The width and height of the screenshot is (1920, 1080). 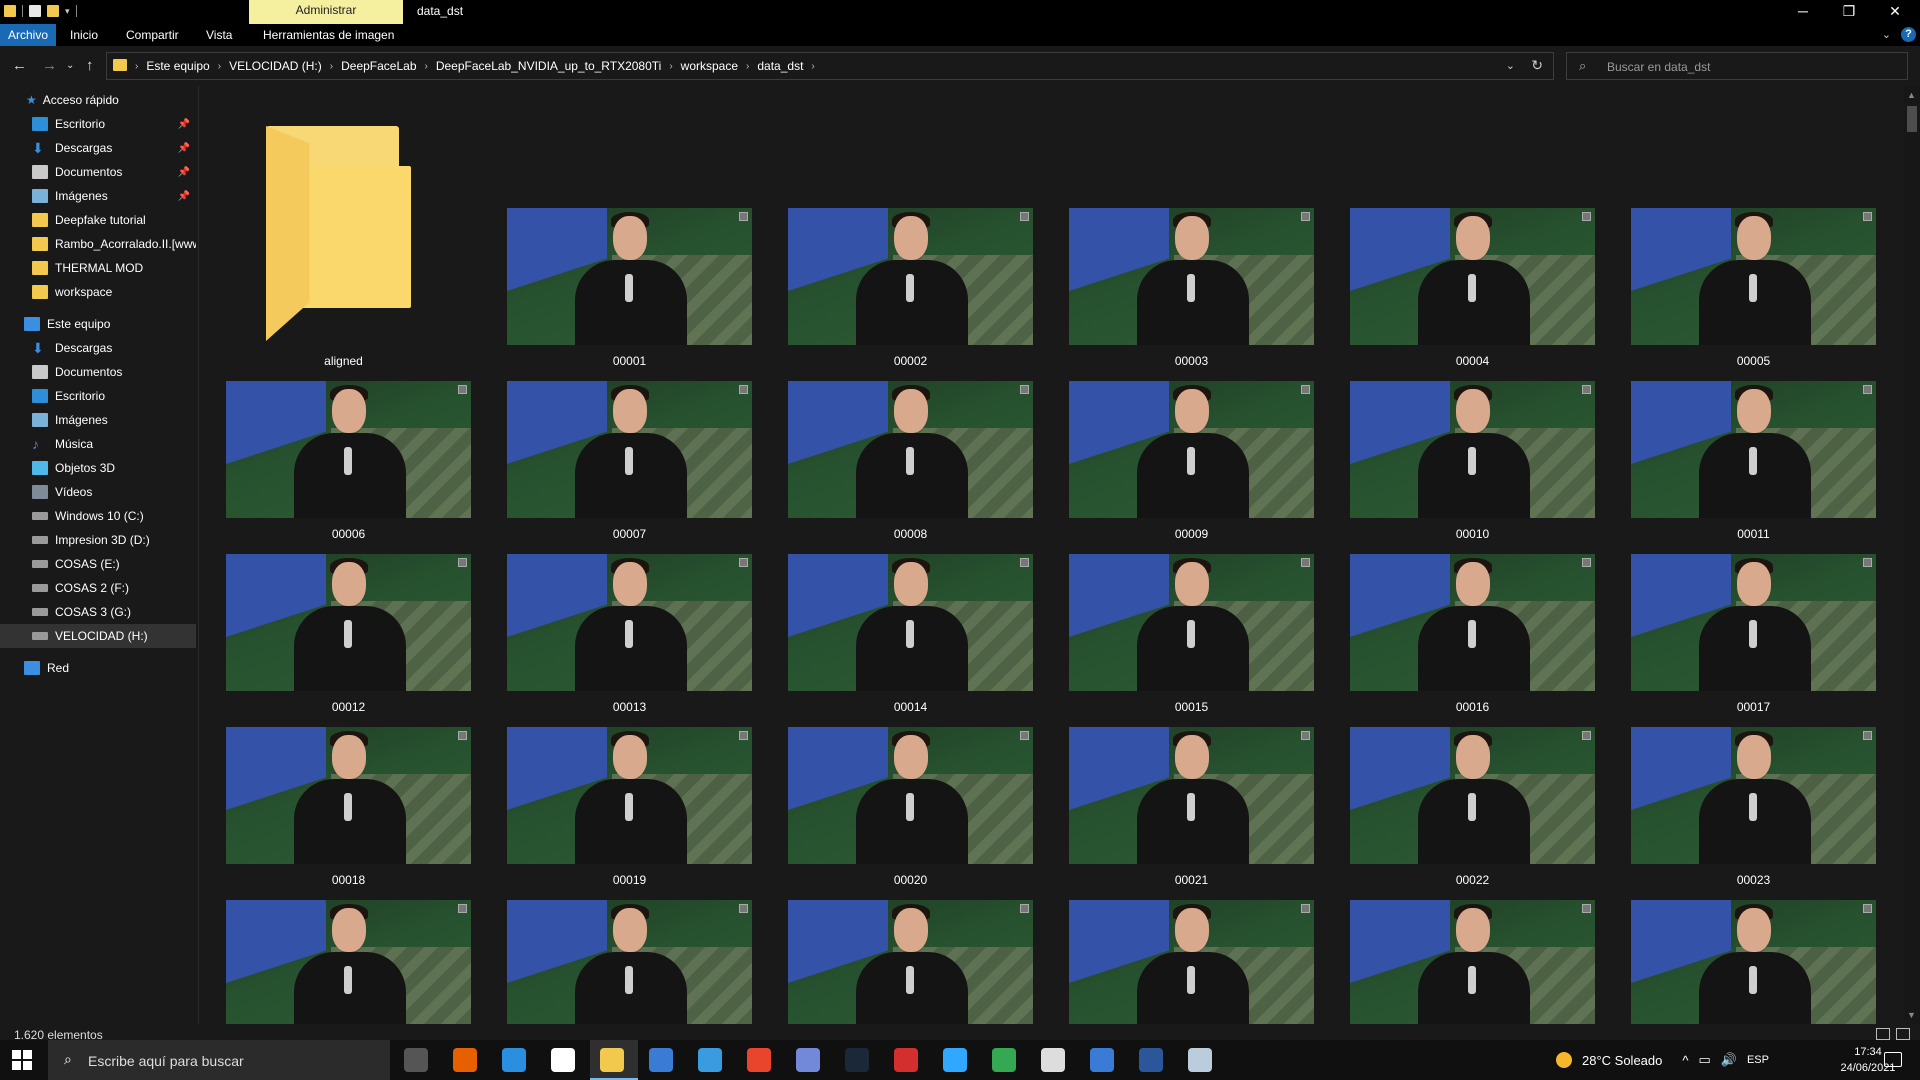 I want to click on file-item: 00003, so click(x=1191, y=288).